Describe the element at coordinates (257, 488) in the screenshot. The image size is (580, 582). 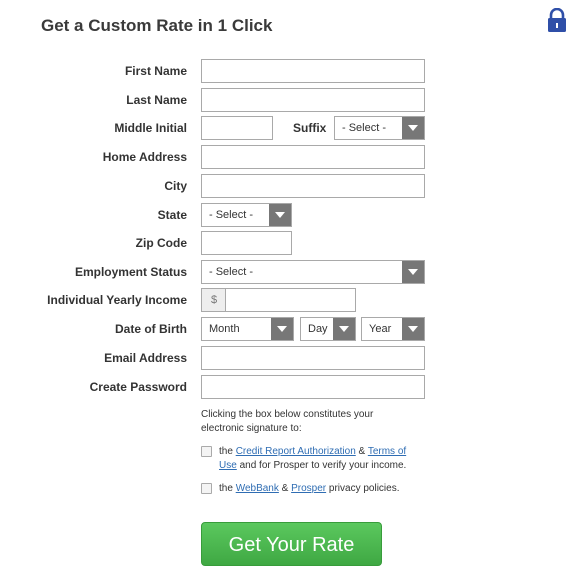
I see `webbank-link: WebBank` at that location.